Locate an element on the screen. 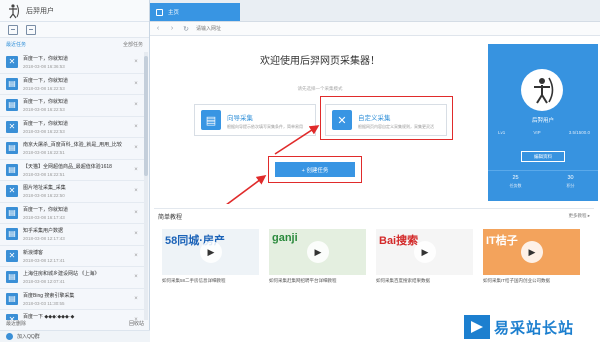 This screenshot has width=600, height=342. wizard-icon: ▤ is located at coordinates (211, 120).